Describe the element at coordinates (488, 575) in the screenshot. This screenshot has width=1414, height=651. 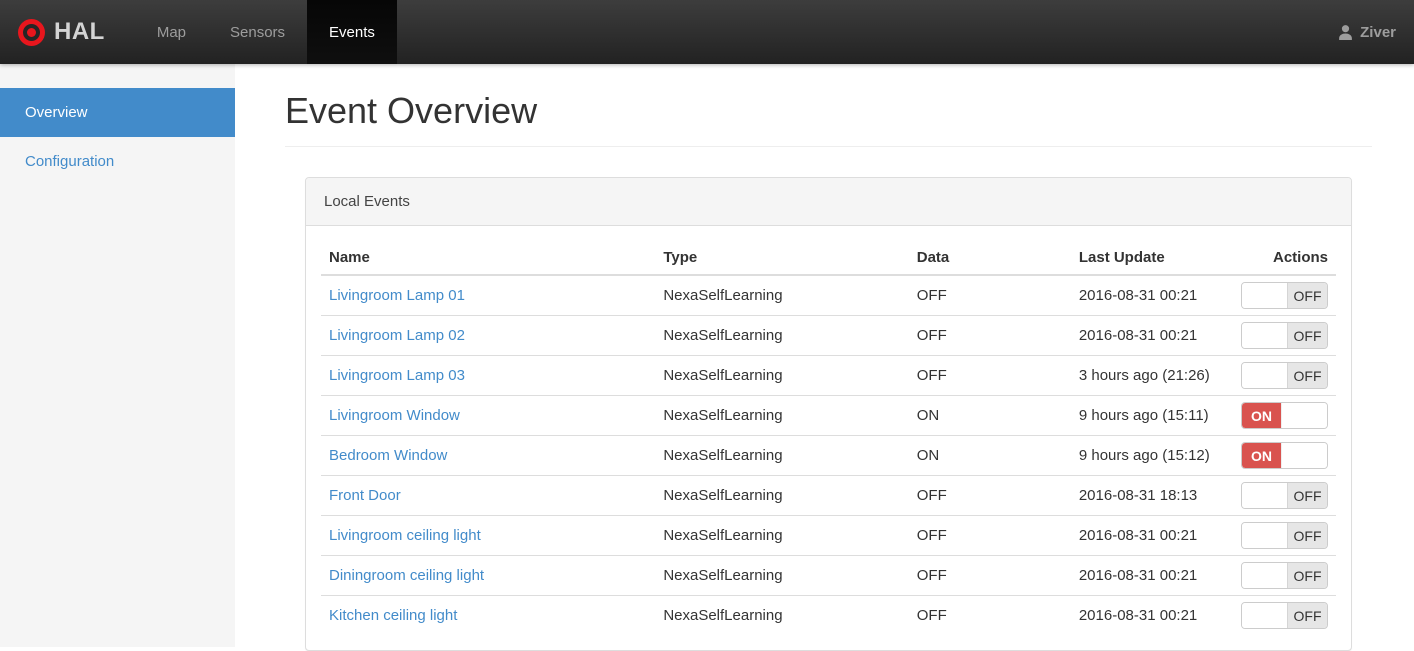
I see `event-name-cell: Diningroom ceiling light` at that location.